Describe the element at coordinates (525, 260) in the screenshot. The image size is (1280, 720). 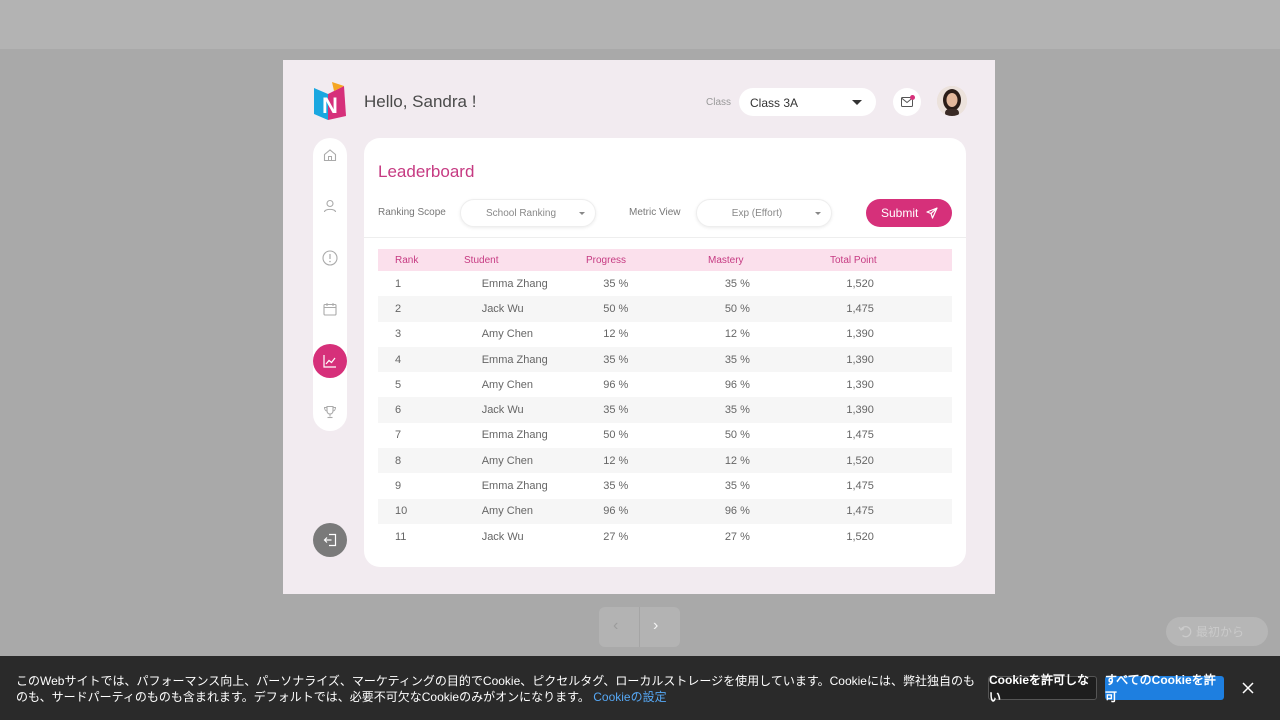
I see `column-header-student: Student` at that location.